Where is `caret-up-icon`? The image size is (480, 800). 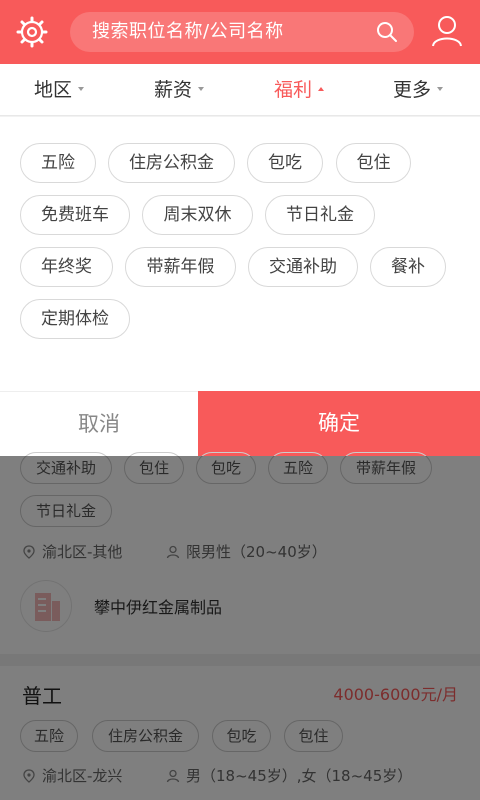 caret-up-icon is located at coordinates (321, 88).